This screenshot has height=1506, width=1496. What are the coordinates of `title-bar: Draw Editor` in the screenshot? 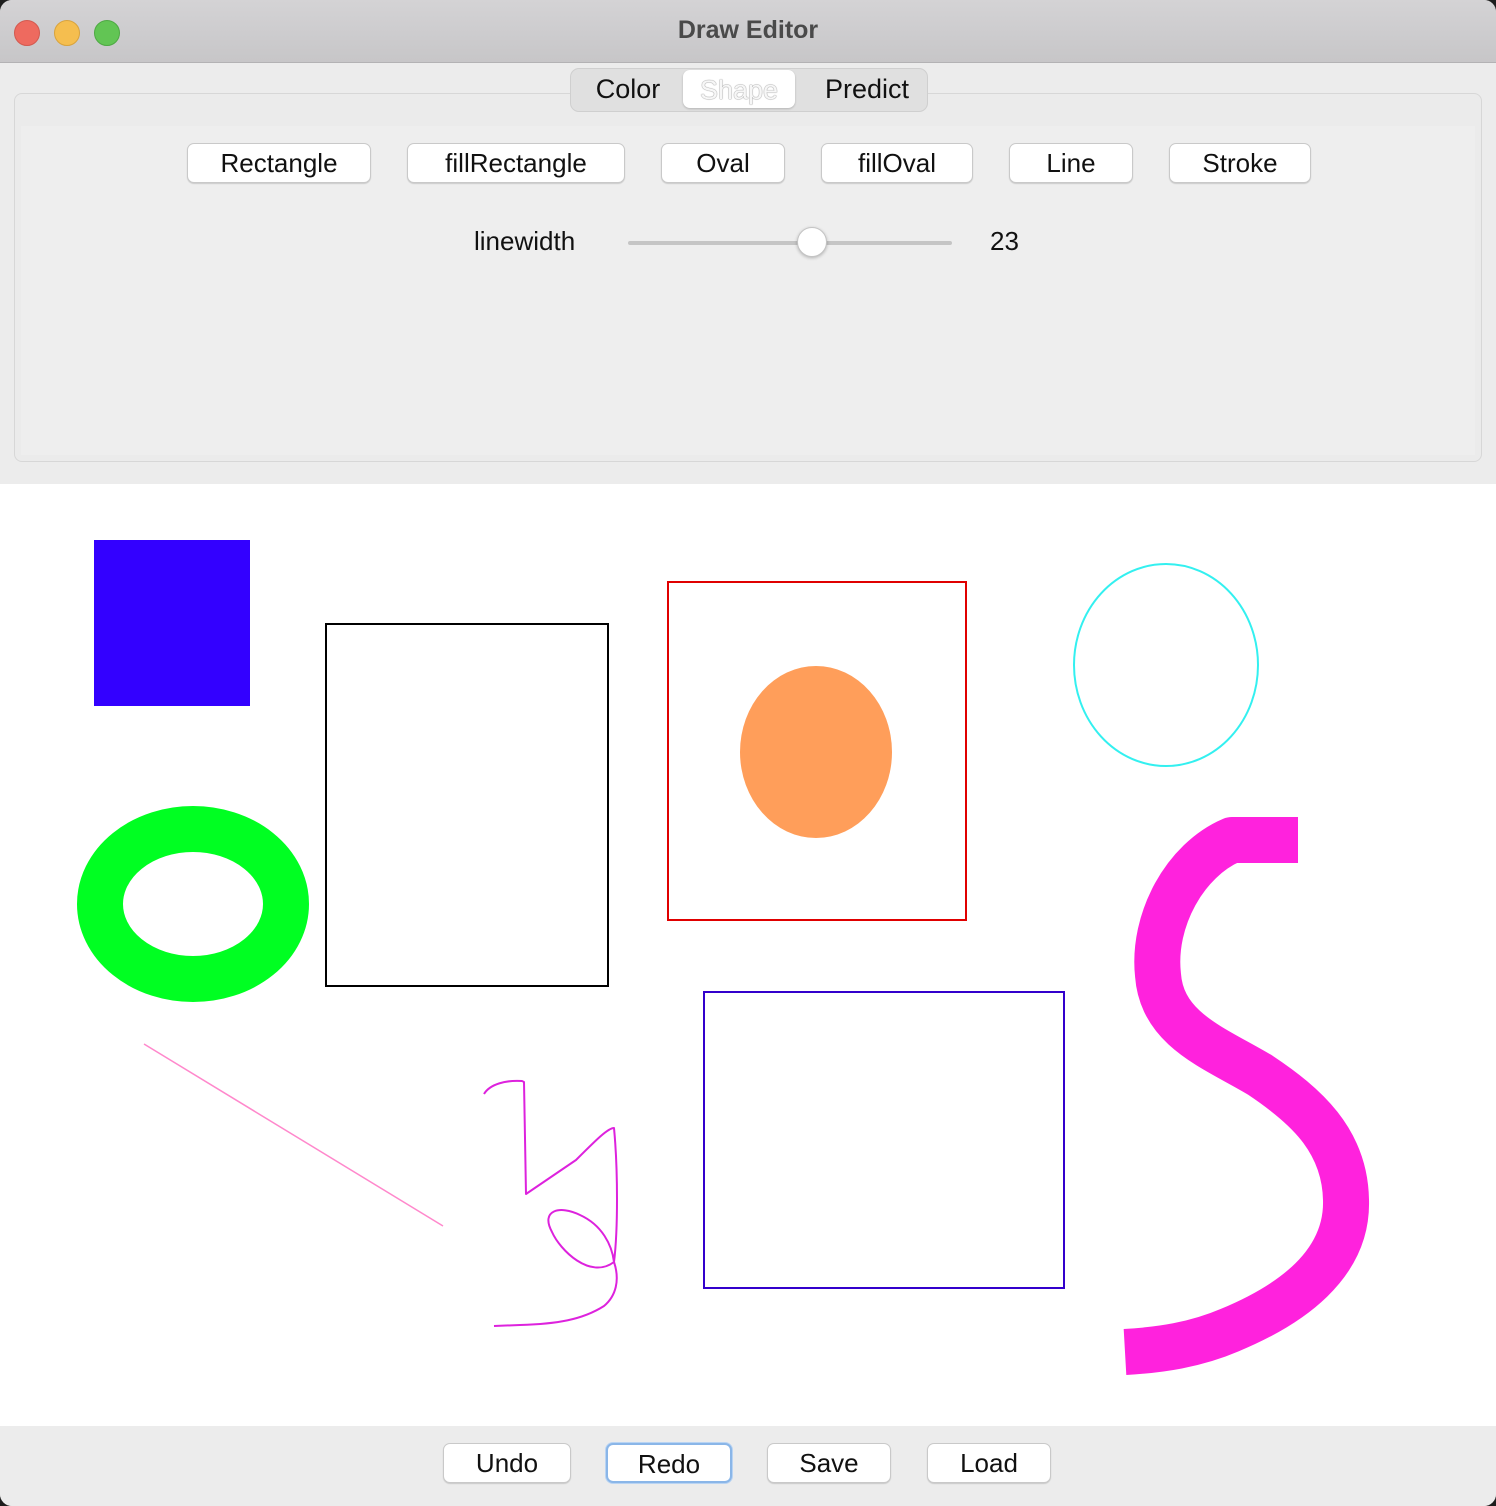 It's located at (748, 31).